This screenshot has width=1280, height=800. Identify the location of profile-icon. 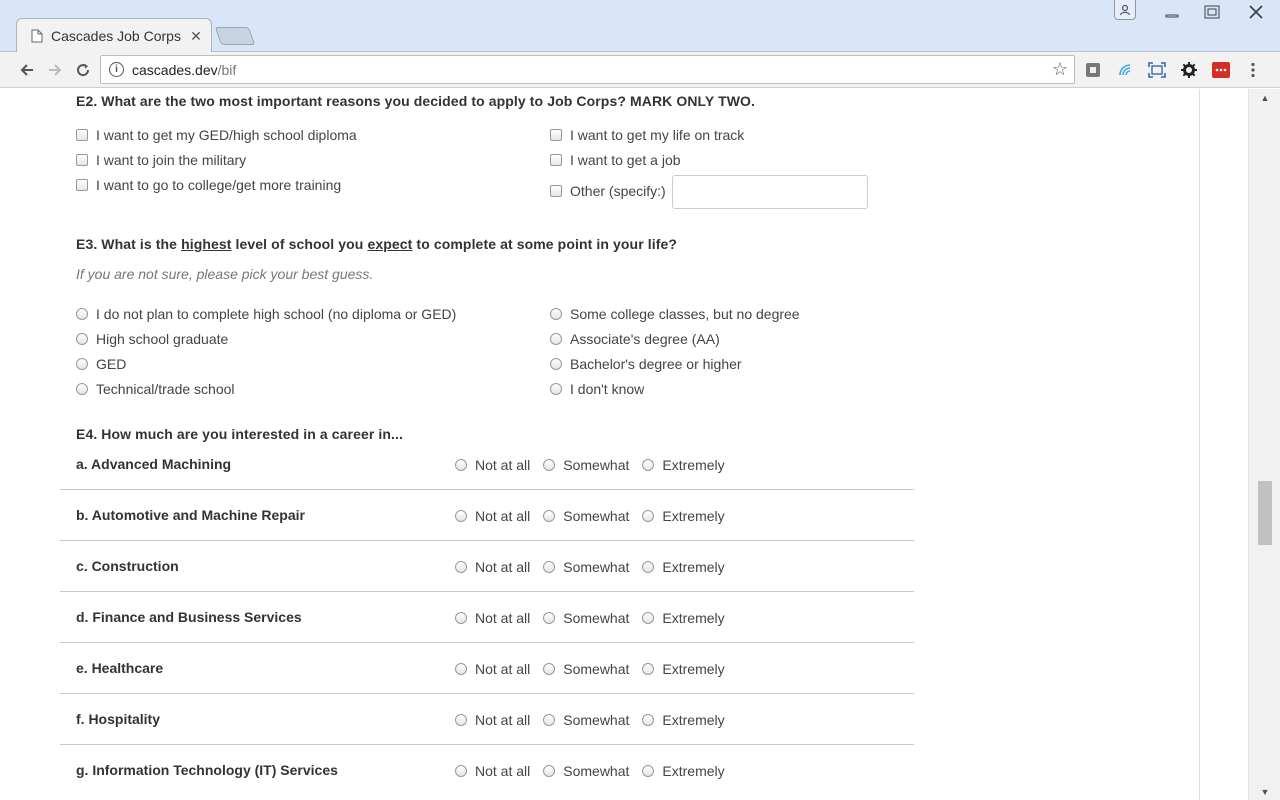
(1125, 10).